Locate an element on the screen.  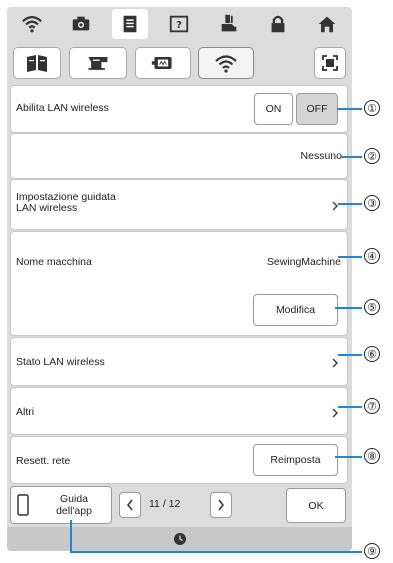
machine-name-label: Nome macchina is located at coordinates (54, 262).